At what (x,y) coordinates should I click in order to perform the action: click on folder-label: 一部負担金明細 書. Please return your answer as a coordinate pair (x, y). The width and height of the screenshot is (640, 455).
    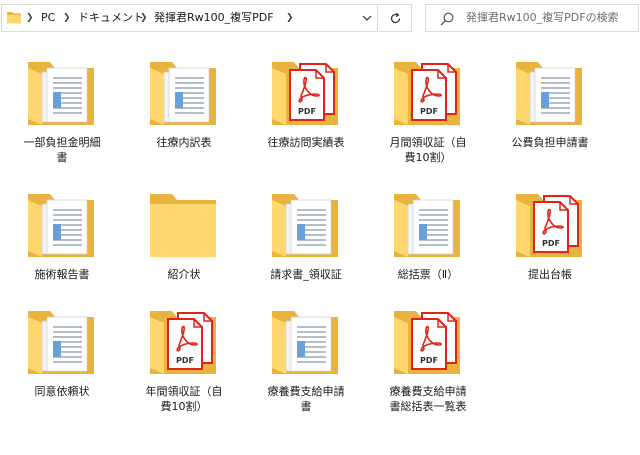
    Looking at the image, I should click on (62, 150).